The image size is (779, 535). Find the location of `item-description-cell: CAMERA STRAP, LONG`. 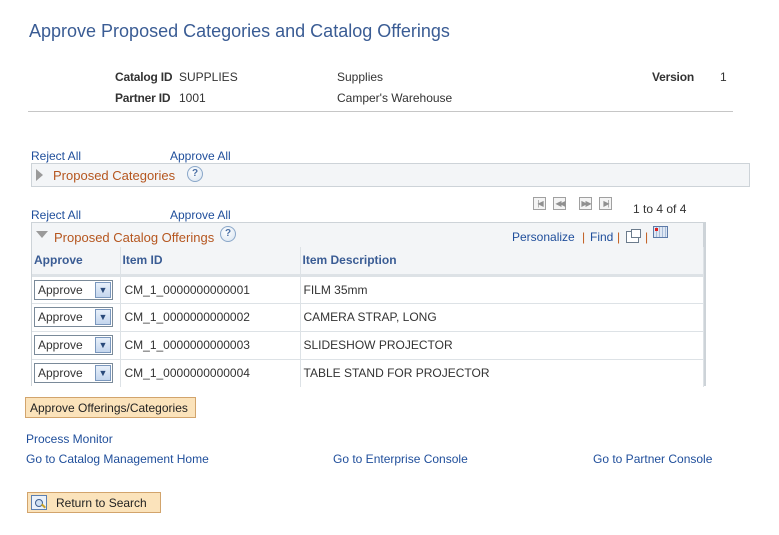

item-description-cell: CAMERA STRAP, LONG is located at coordinates (502, 317).